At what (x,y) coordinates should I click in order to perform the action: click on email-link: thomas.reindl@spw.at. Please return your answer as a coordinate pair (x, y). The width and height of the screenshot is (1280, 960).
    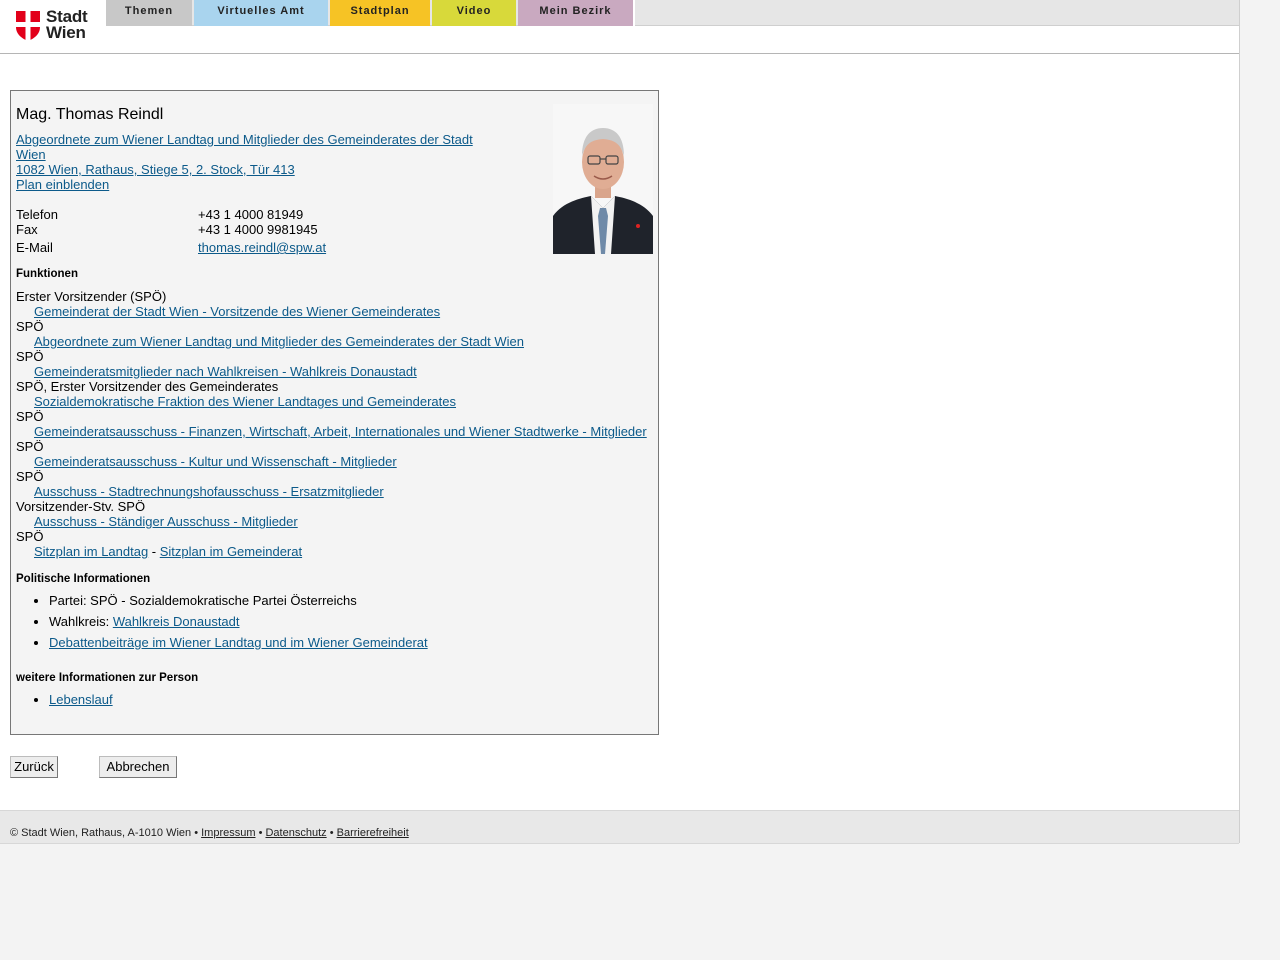
    Looking at the image, I should click on (262, 248).